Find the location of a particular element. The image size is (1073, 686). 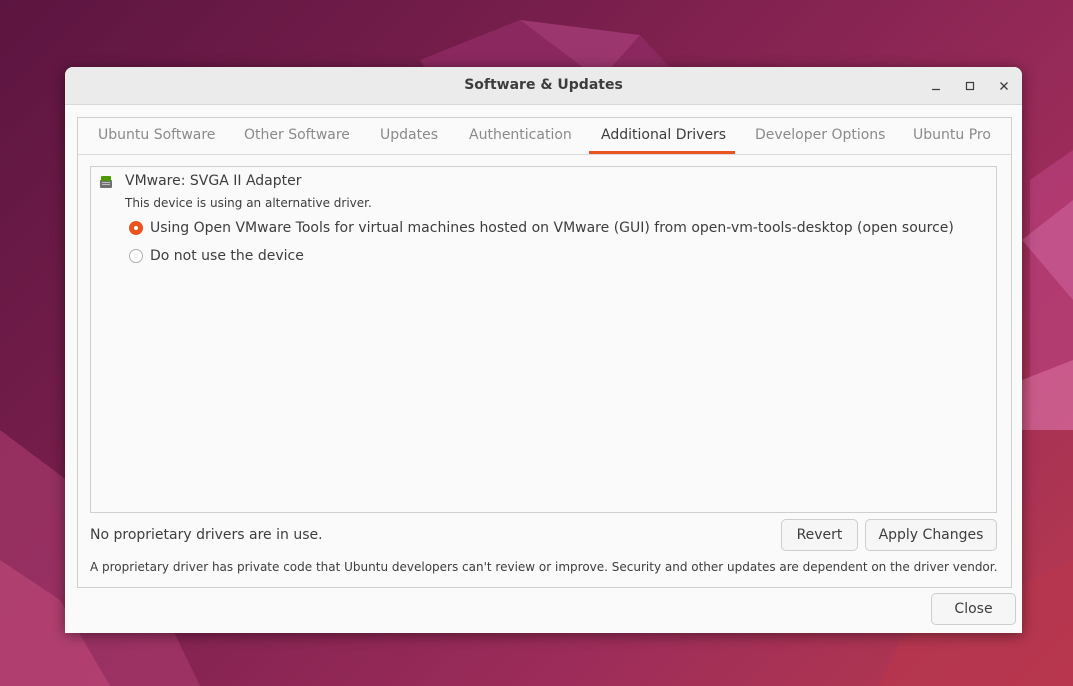

close-button: Close is located at coordinates (973, 609).